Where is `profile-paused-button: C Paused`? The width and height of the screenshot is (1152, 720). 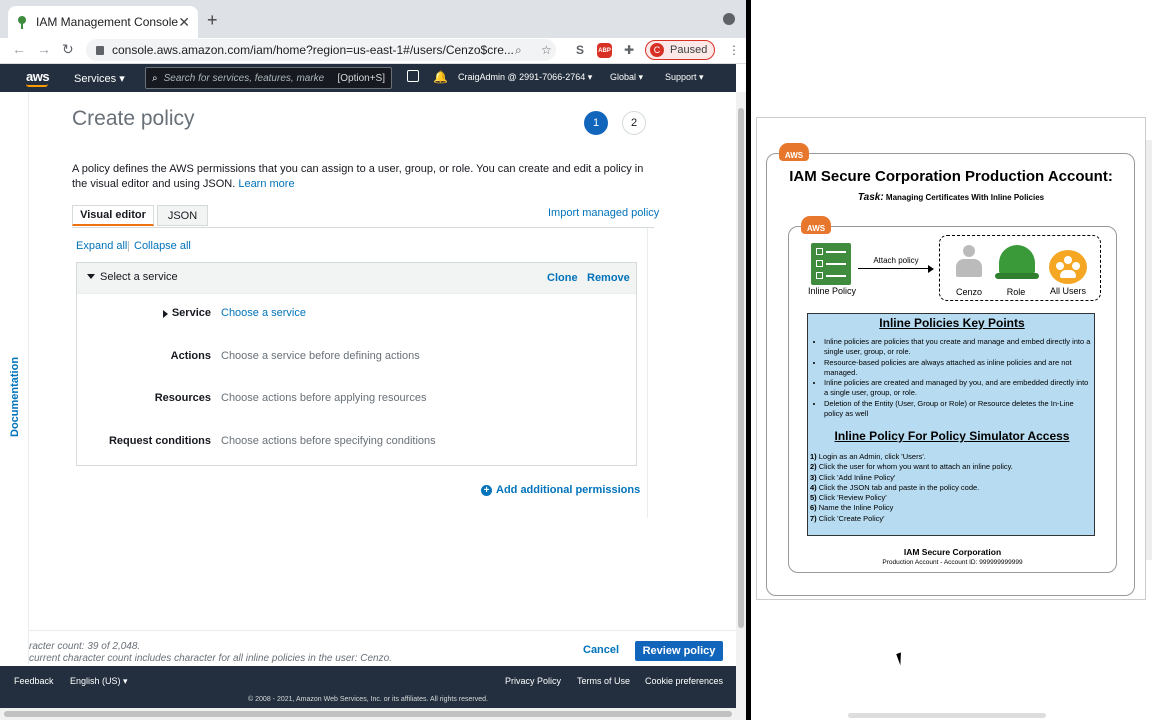
profile-paused-button: C Paused is located at coordinates (680, 50).